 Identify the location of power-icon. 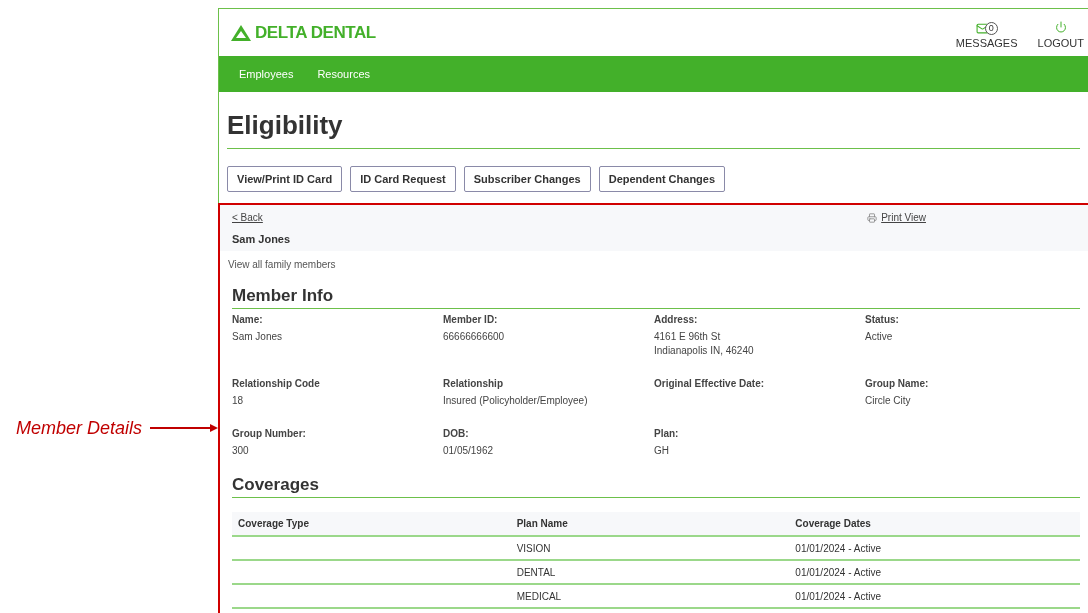
(1060, 27).